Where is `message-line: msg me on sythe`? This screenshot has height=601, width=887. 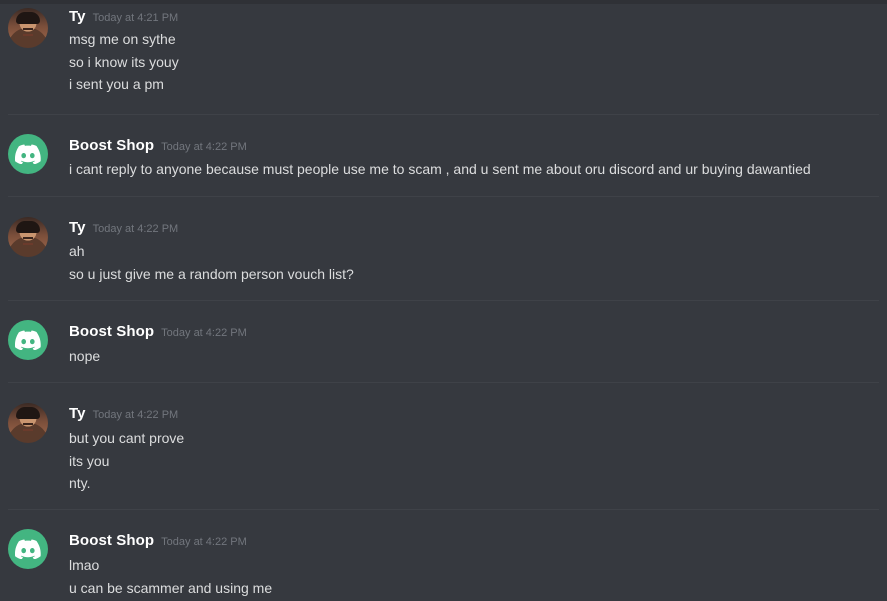
message-line: msg me on sythe is located at coordinates (122, 39).